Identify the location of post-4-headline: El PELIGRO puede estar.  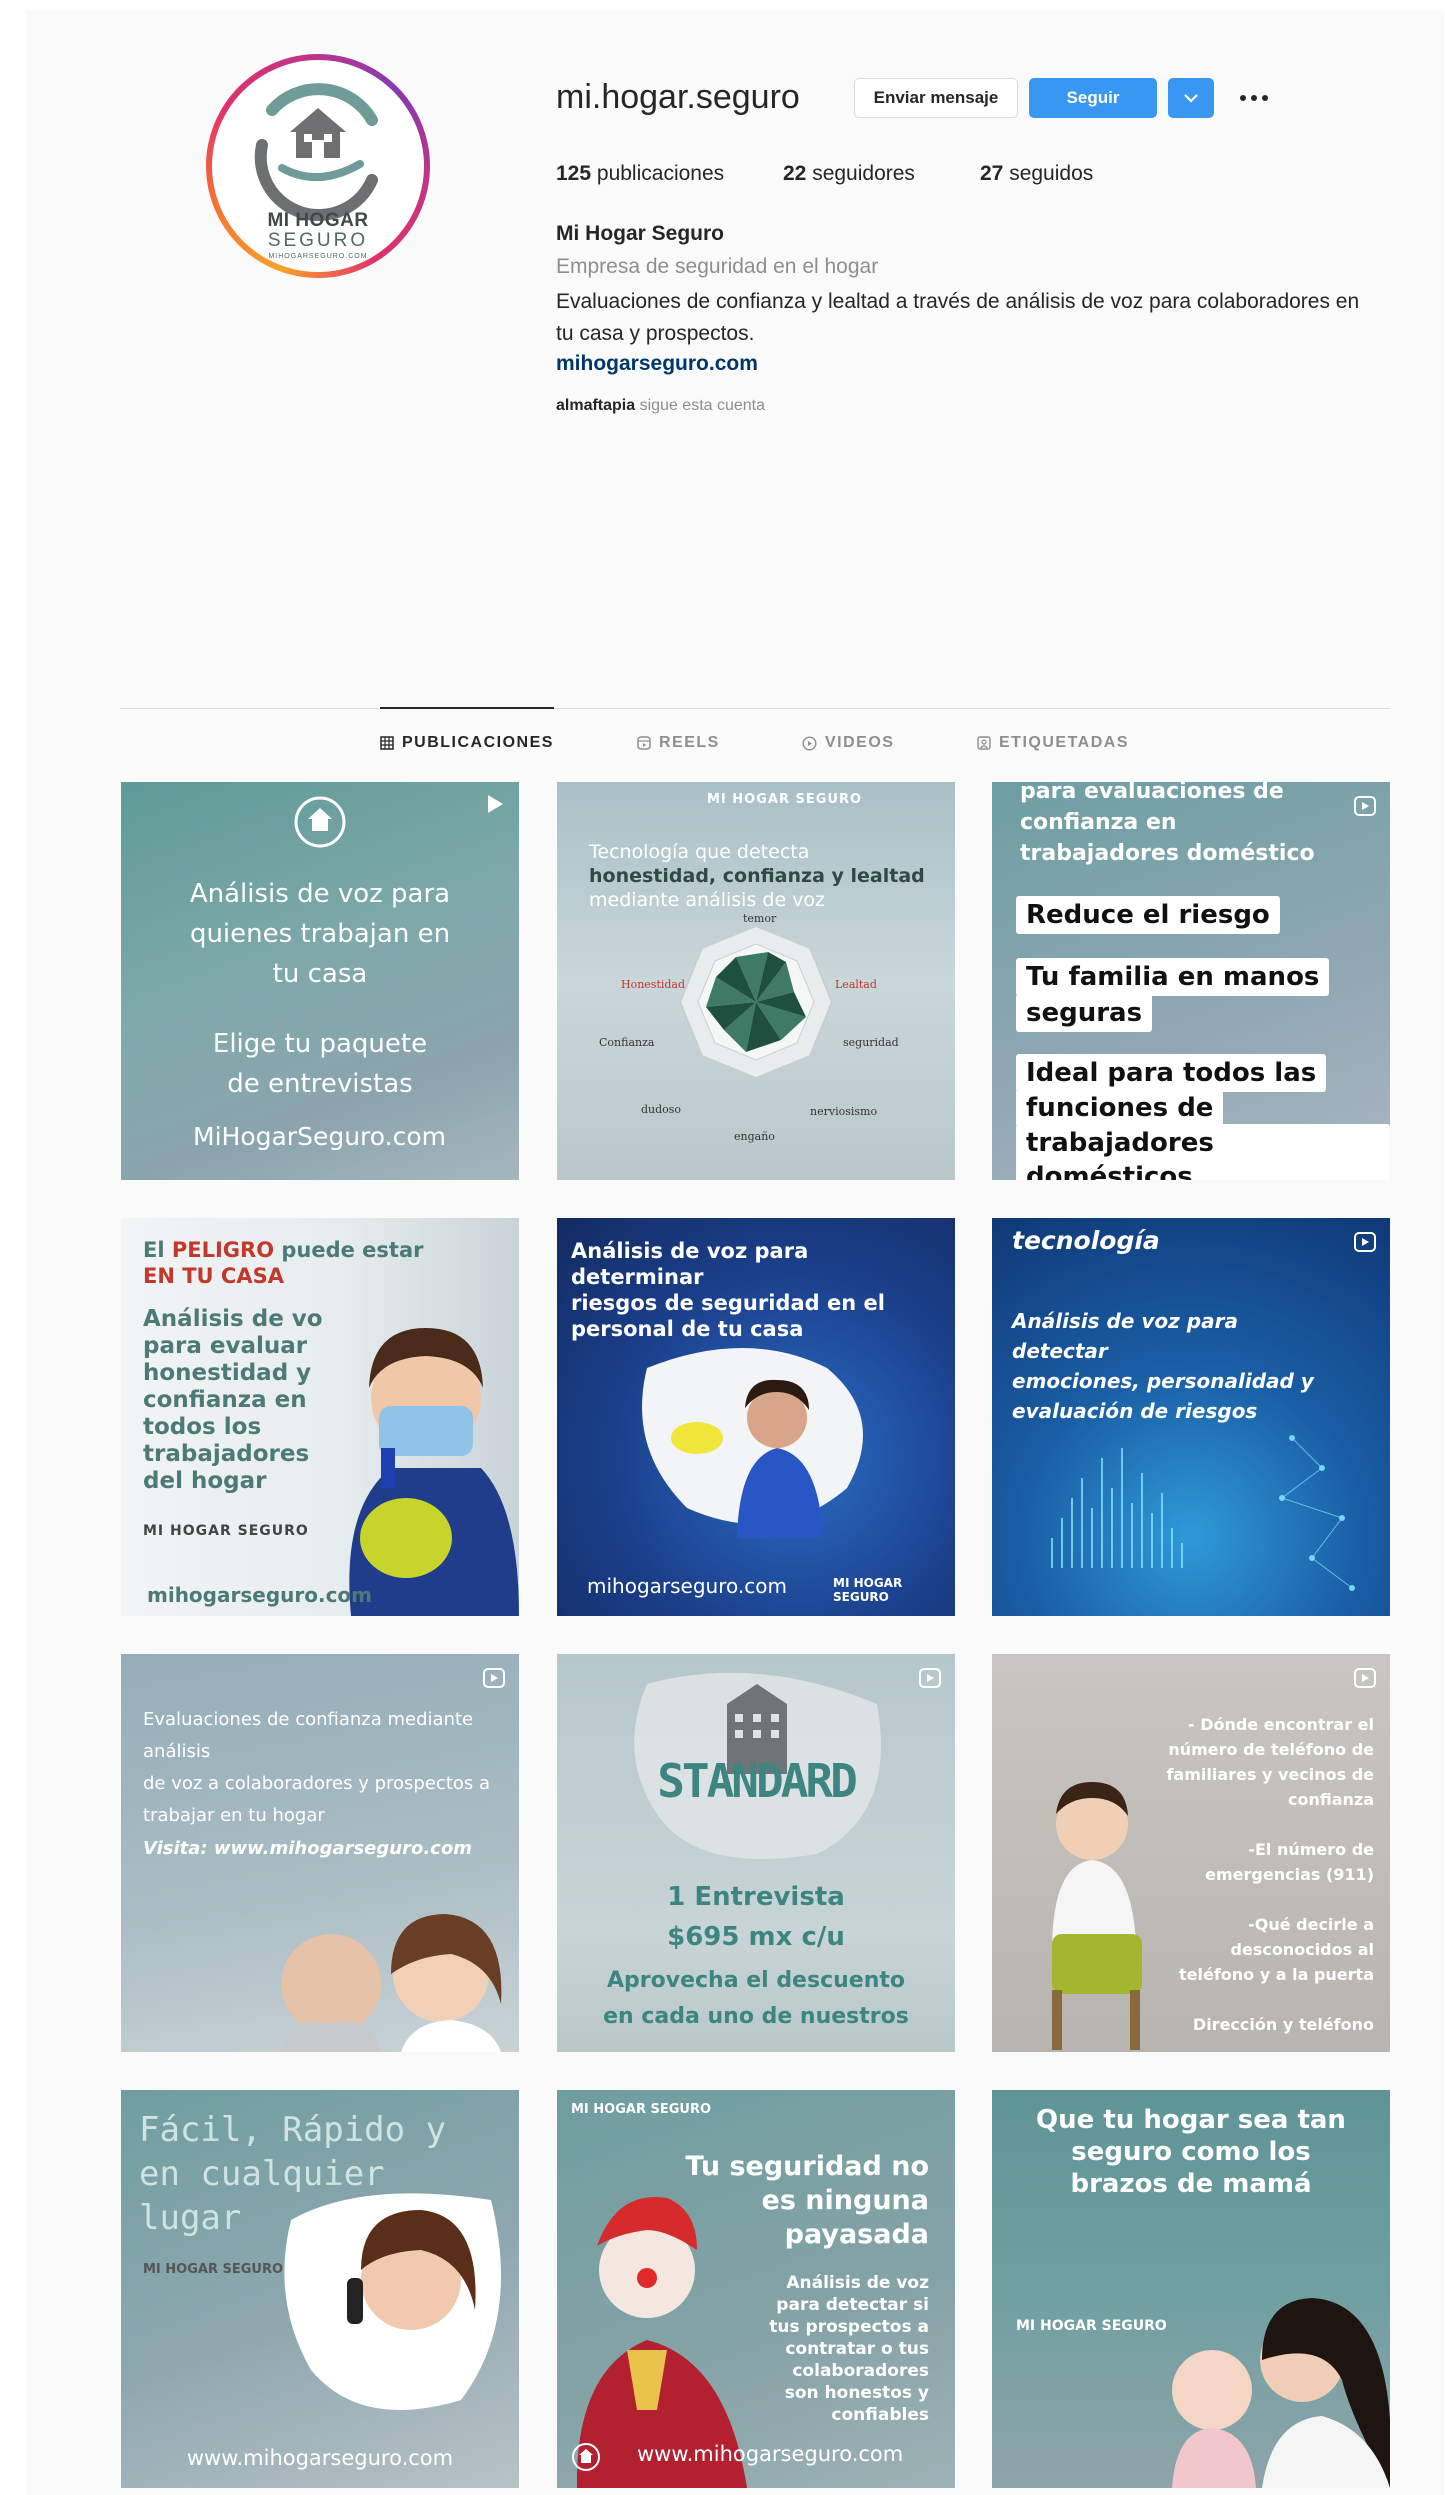
(283, 1250).